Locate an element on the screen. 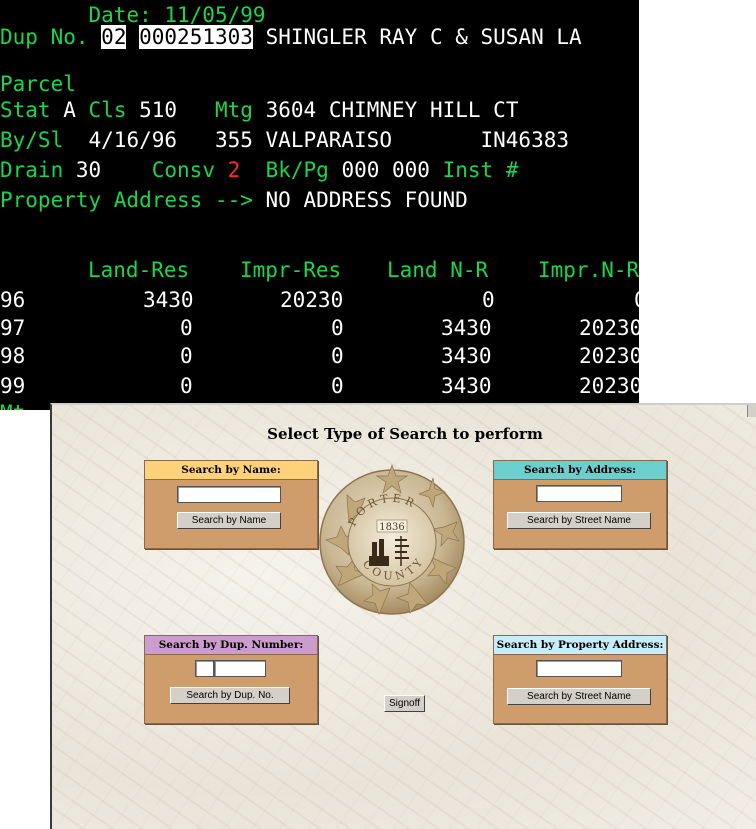 The width and height of the screenshot is (756, 829). cell-impr-res: 20230 is located at coordinates (312, 300).